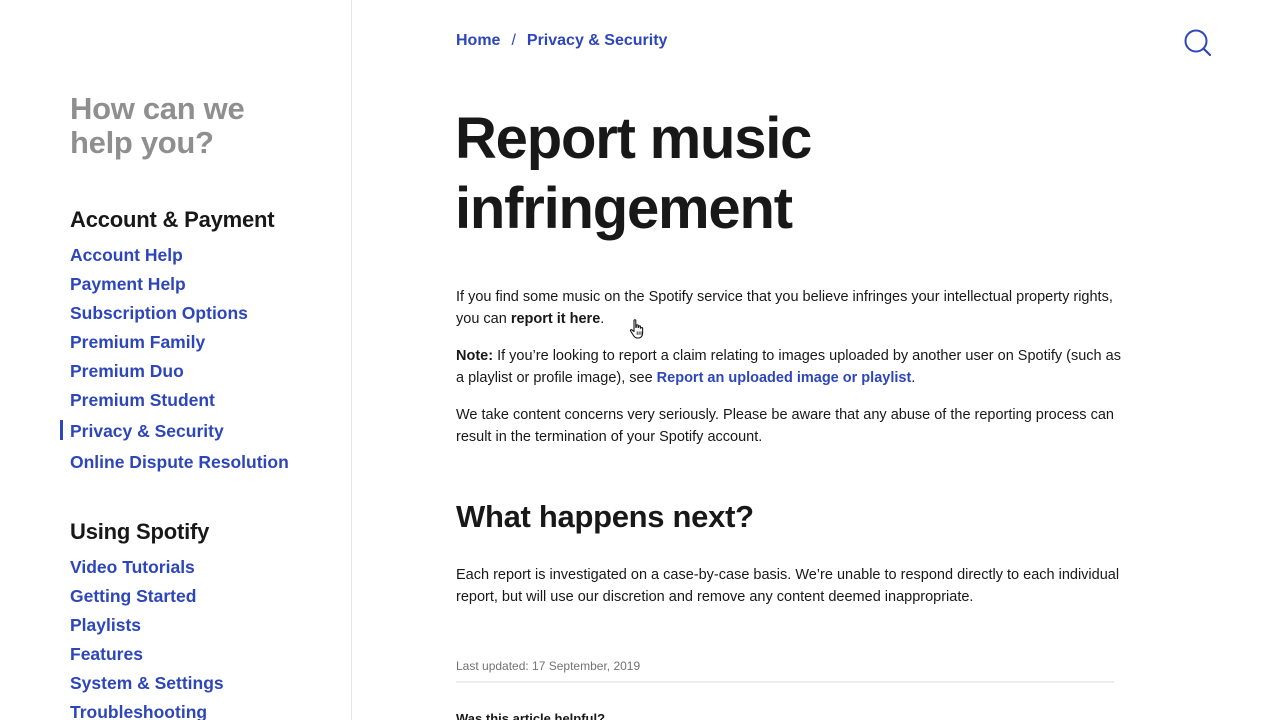 Image resolution: width=1280 pixels, height=720 pixels. Describe the element at coordinates (179, 258) in the screenshot. I see `sidebar-item-account-help: Account Help` at that location.